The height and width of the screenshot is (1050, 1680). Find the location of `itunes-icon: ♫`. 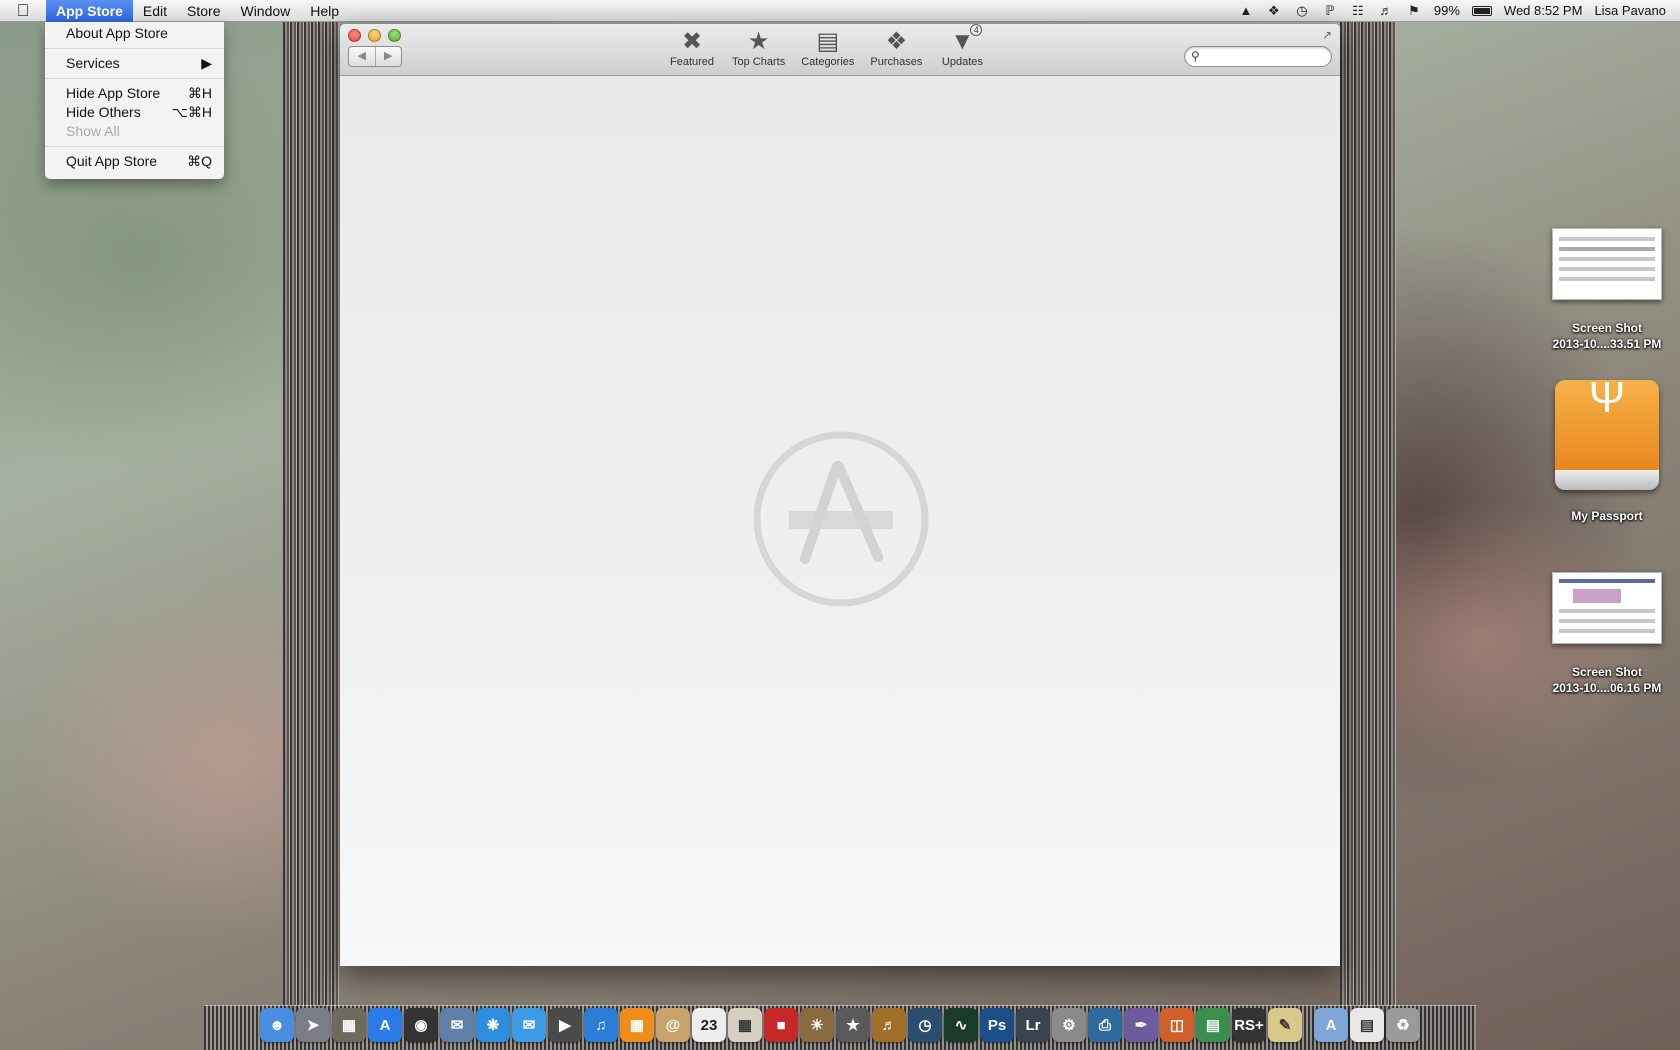

itunes-icon: ♫ is located at coordinates (601, 1025).